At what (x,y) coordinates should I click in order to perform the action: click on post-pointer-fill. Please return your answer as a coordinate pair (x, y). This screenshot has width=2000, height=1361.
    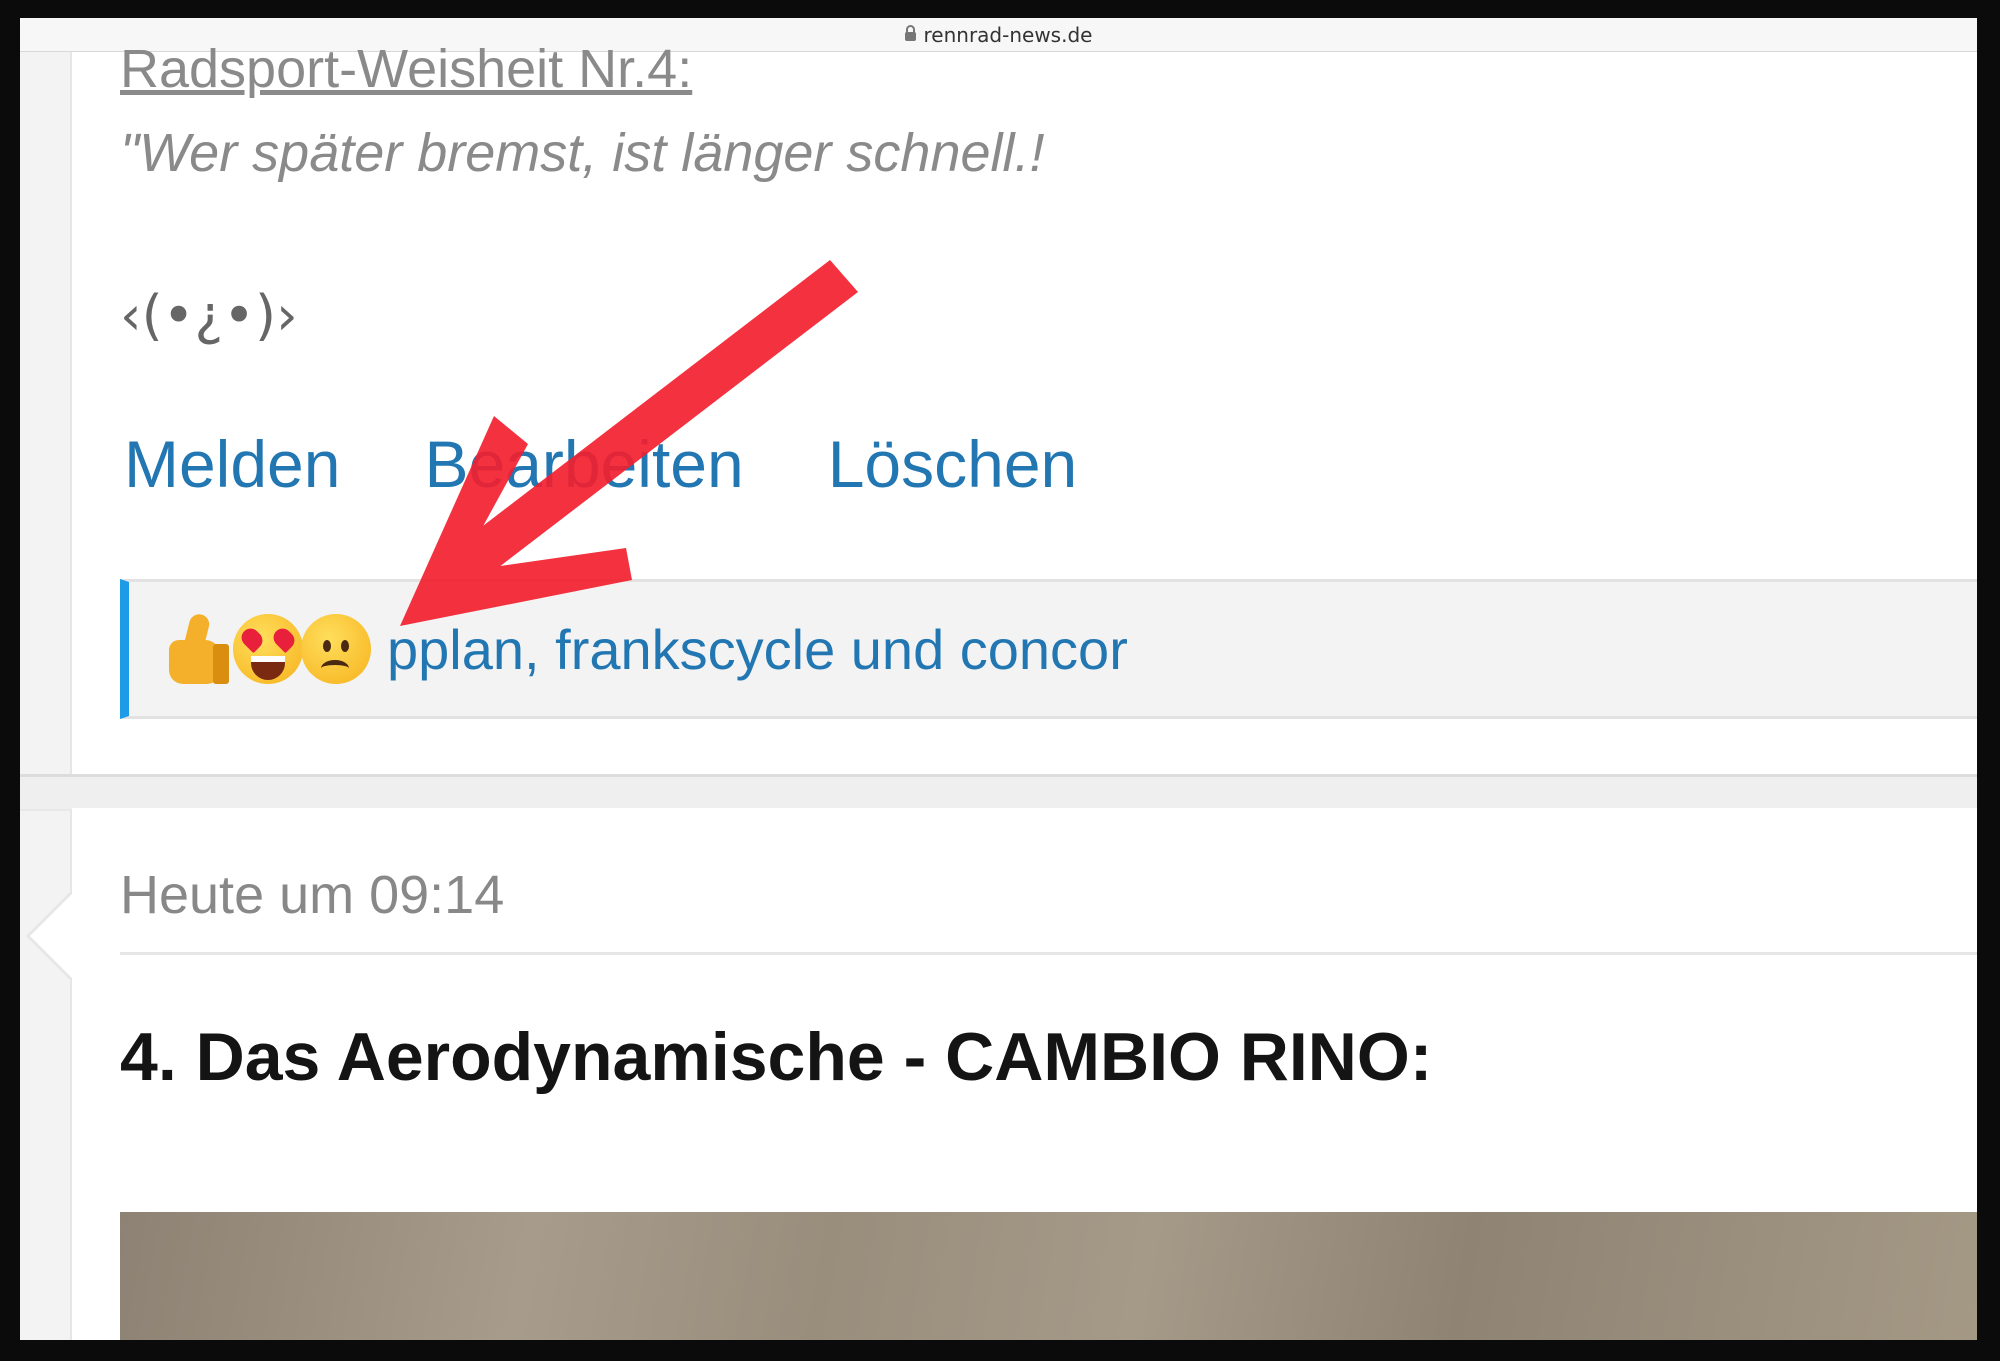
    Looking at the image, I should click on (51, 936).